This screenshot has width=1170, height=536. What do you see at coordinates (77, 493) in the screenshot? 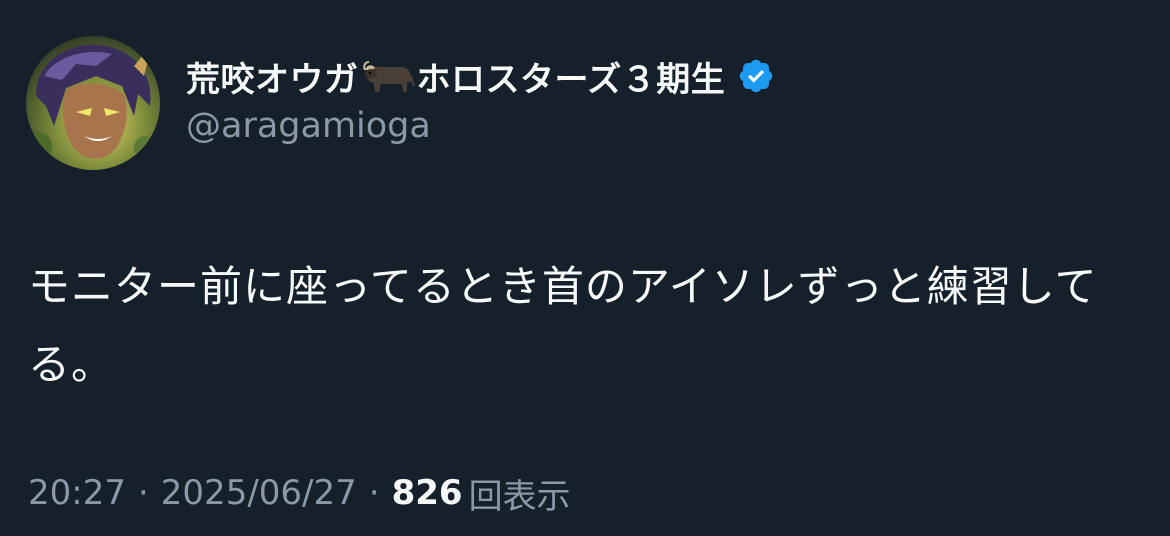
I see `tweet-time: 20:27` at bounding box center [77, 493].